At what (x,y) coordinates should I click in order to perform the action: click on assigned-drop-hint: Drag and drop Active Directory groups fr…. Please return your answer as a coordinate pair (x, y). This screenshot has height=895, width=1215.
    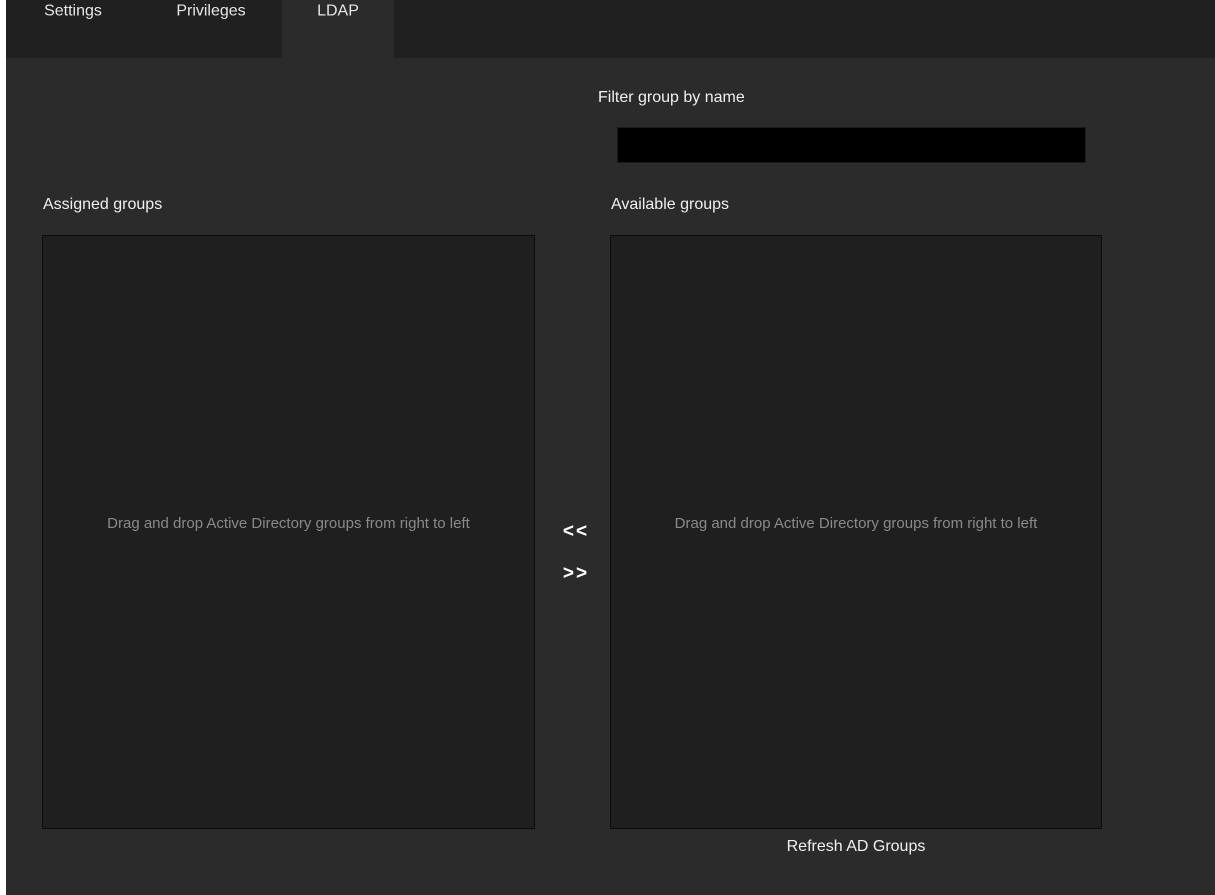
    Looking at the image, I should click on (288, 523).